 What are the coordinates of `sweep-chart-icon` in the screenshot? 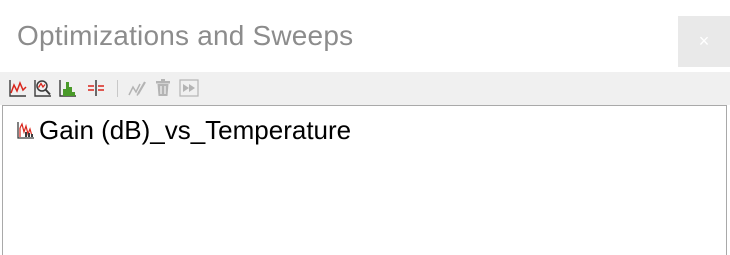 It's located at (26, 130).